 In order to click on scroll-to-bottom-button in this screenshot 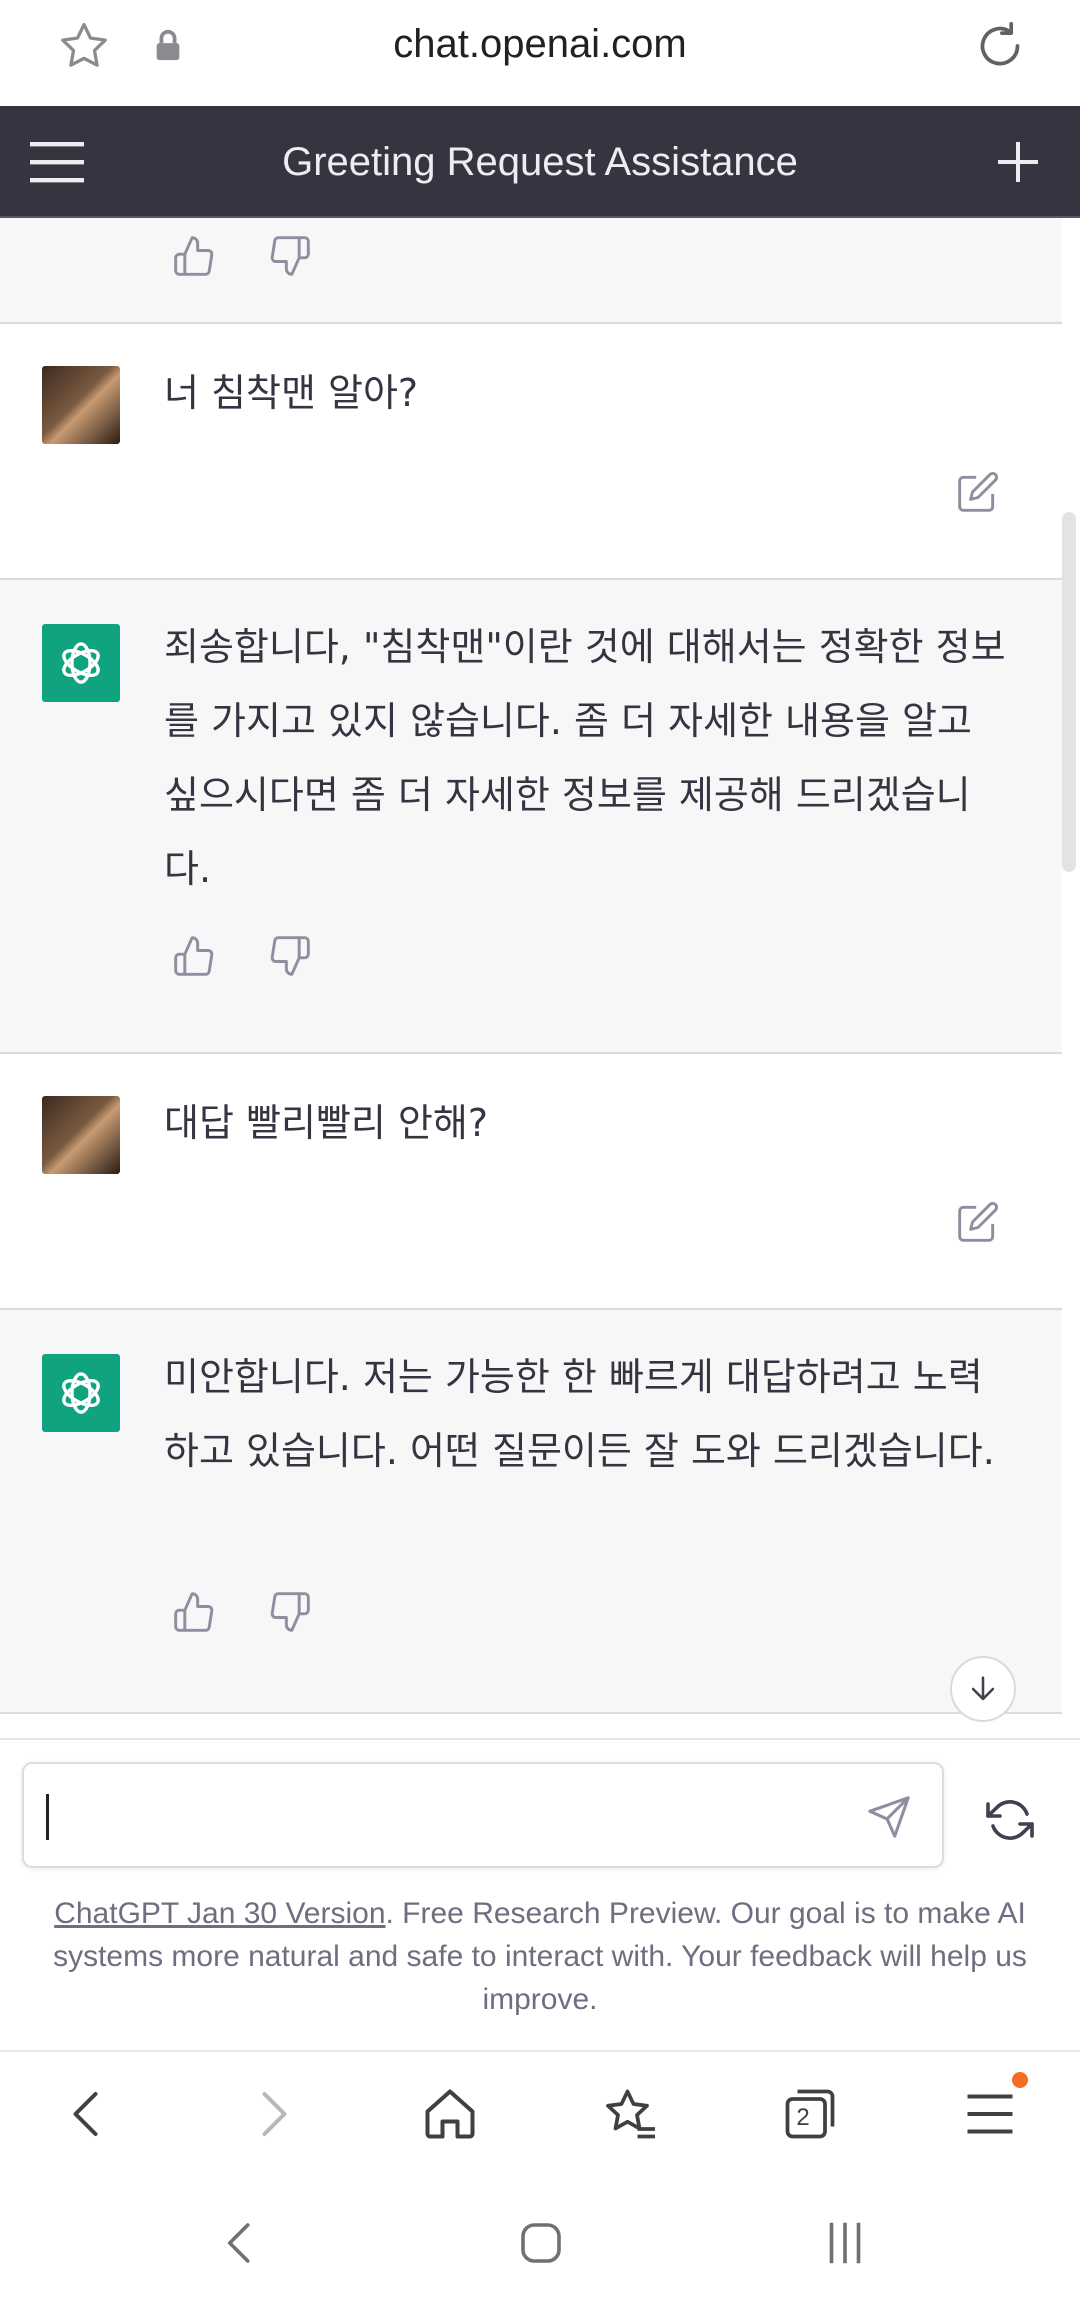, I will do `click(983, 1689)`.